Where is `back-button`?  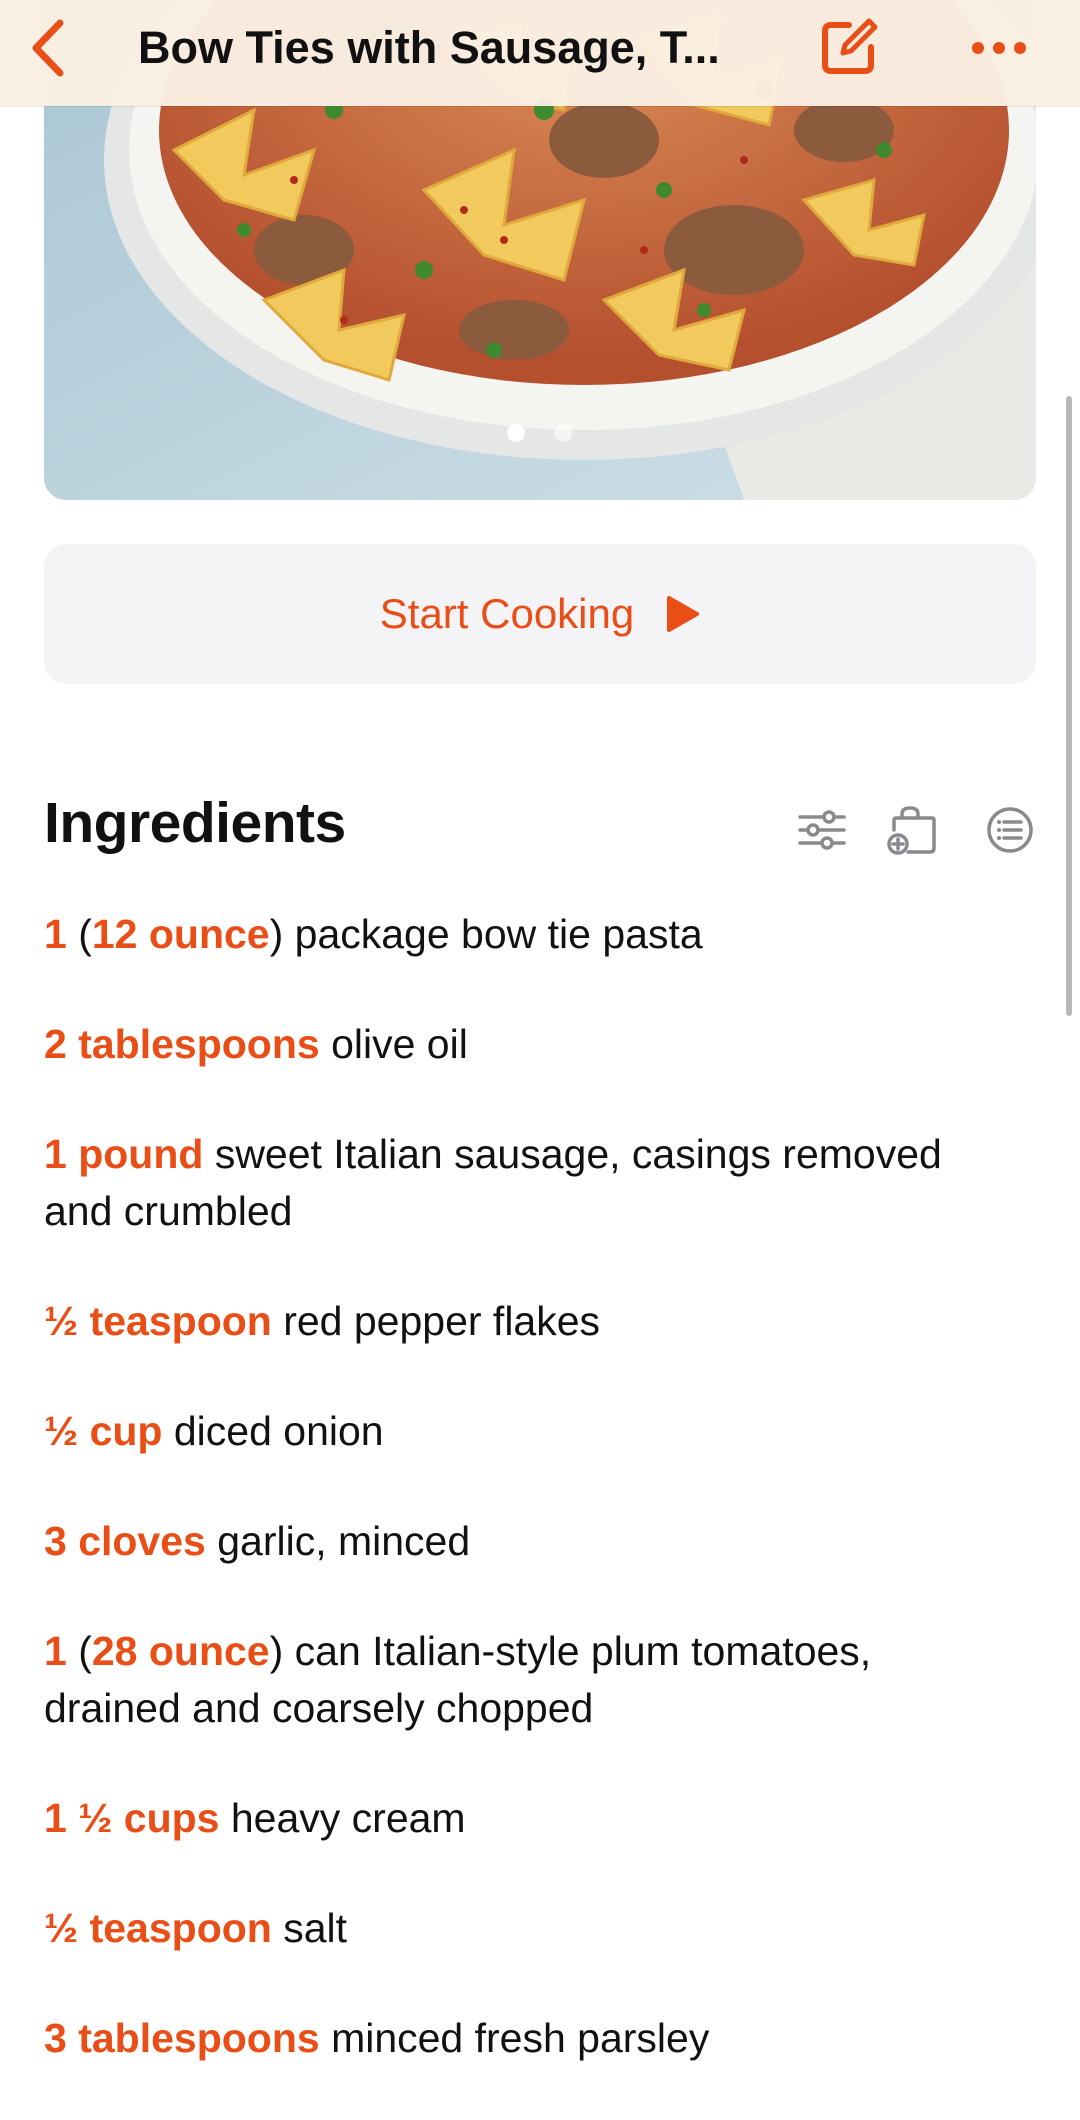
back-button is located at coordinates (48, 48).